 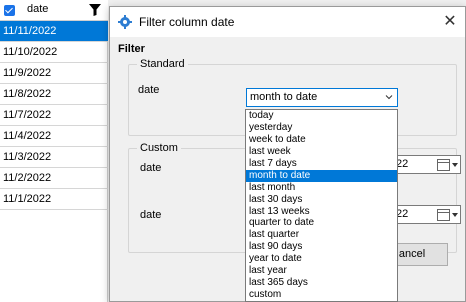 I want to click on dropdown-option: last 365 days, so click(x=321, y=283).